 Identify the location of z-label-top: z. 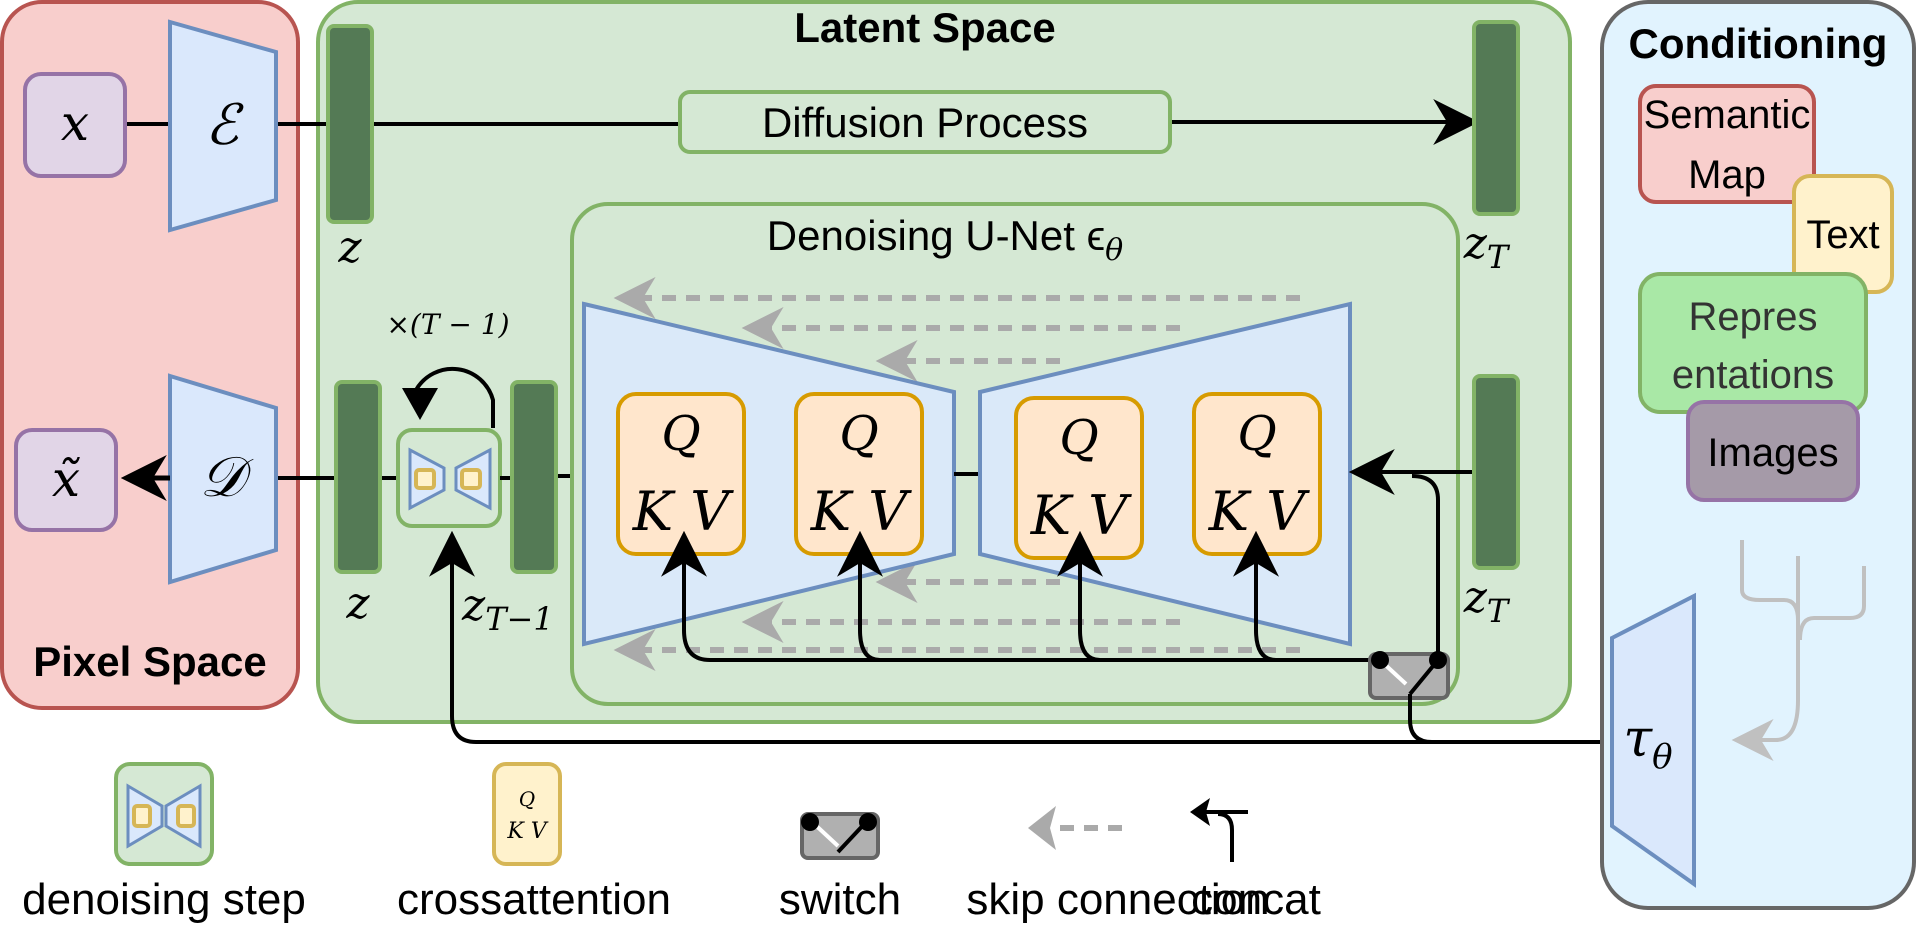
(349, 247).